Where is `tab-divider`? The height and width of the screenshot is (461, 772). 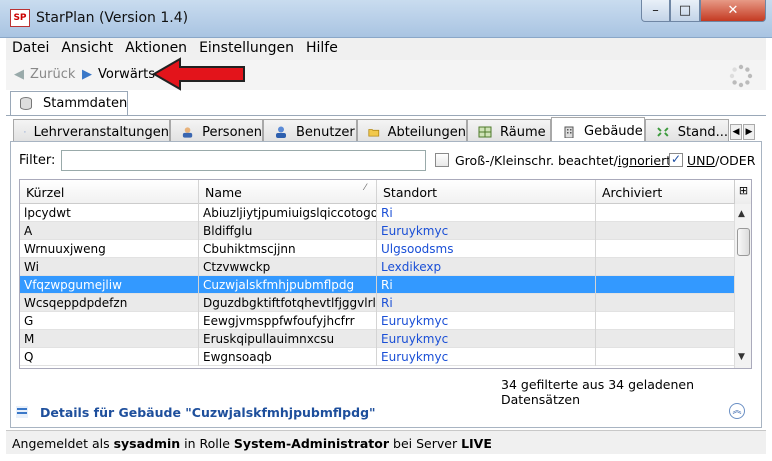
tab-divider is located at coordinates (386, 115).